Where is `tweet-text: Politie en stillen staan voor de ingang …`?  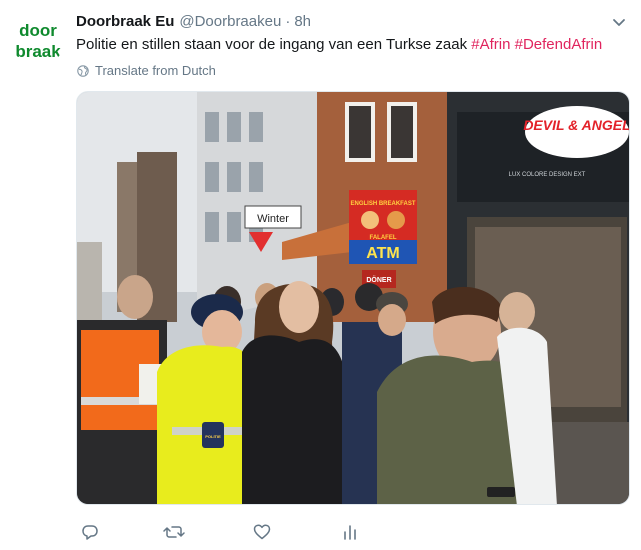
tweet-text: Politie en stillen staan voor de ingang … is located at coordinates (339, 45).